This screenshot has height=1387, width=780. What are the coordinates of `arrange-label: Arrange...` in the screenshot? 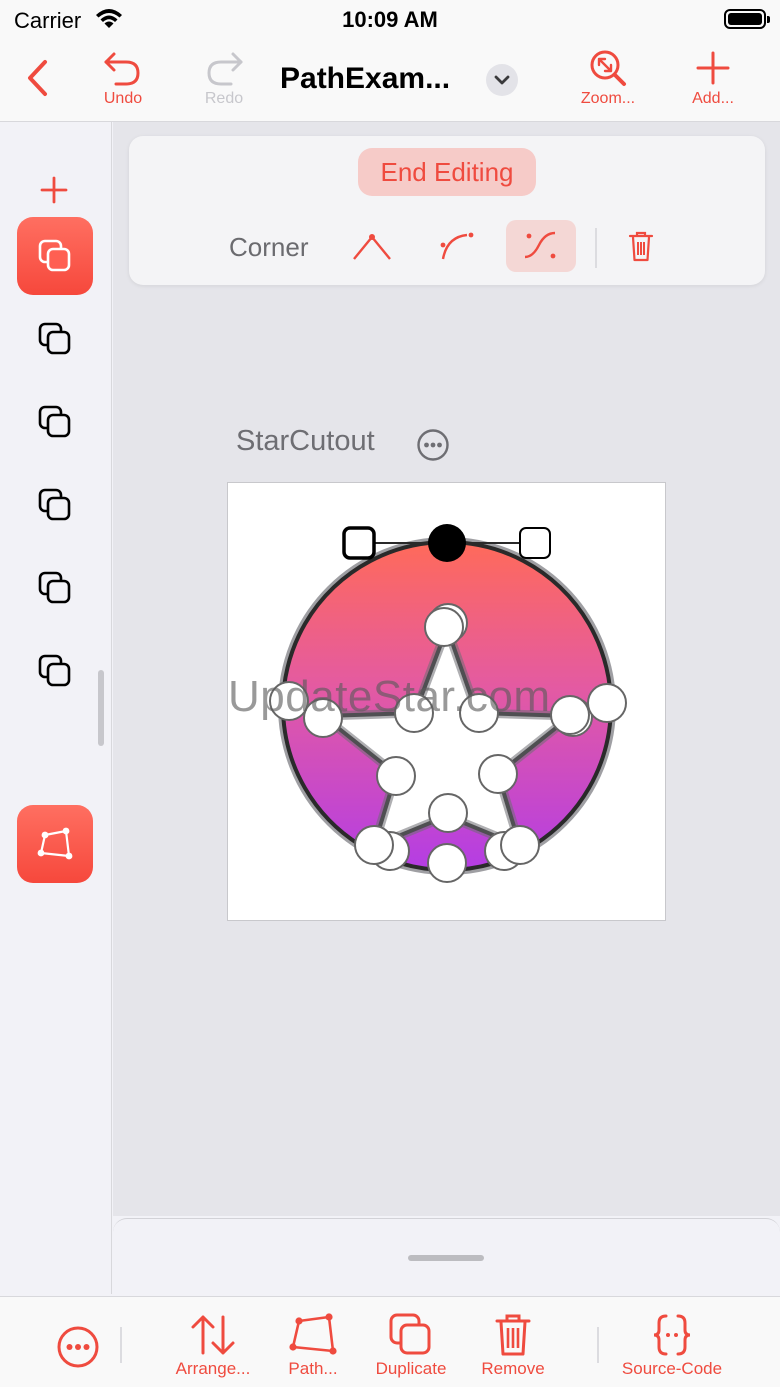 It's located at (213, 1368).